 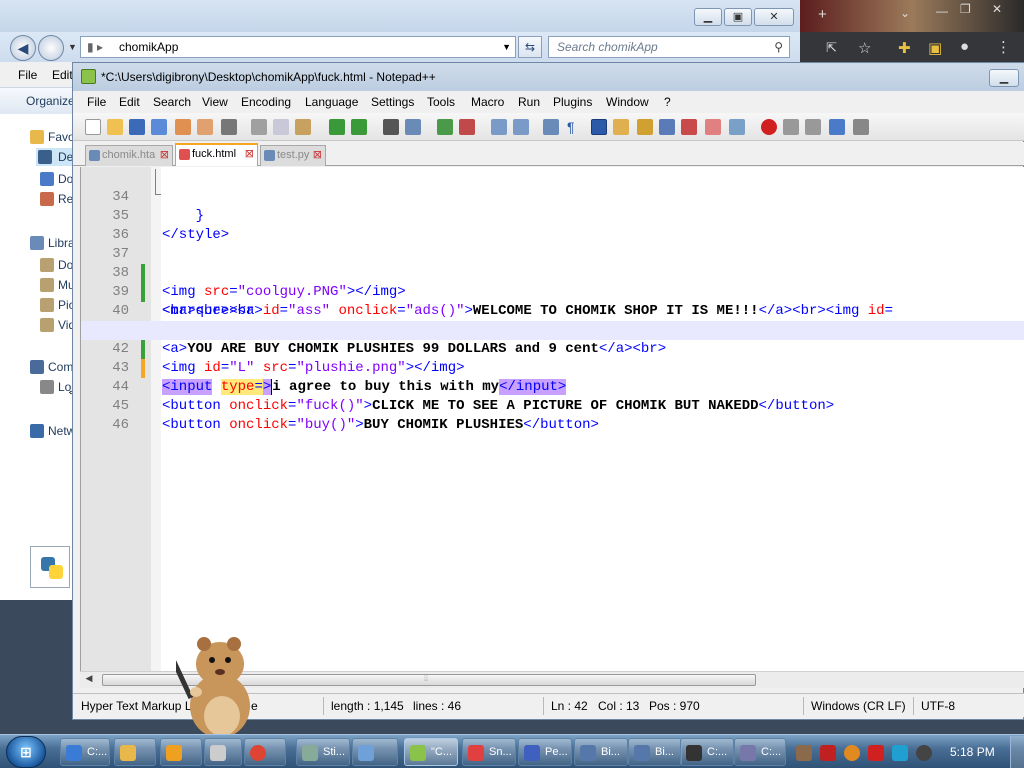 I want to click on code-line: 37 <img src="coolguy.PNG"></img>, so click(x=552, y=263).